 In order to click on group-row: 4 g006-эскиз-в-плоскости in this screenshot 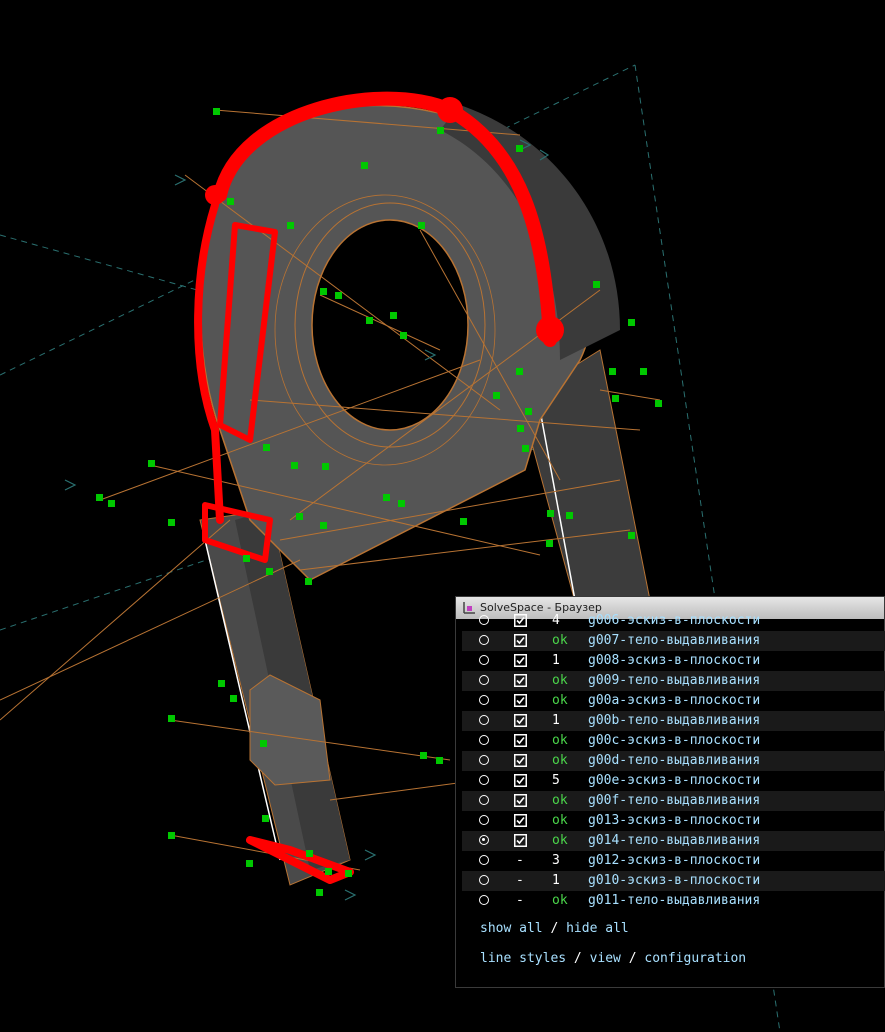, I will do `click(673, 621)`.